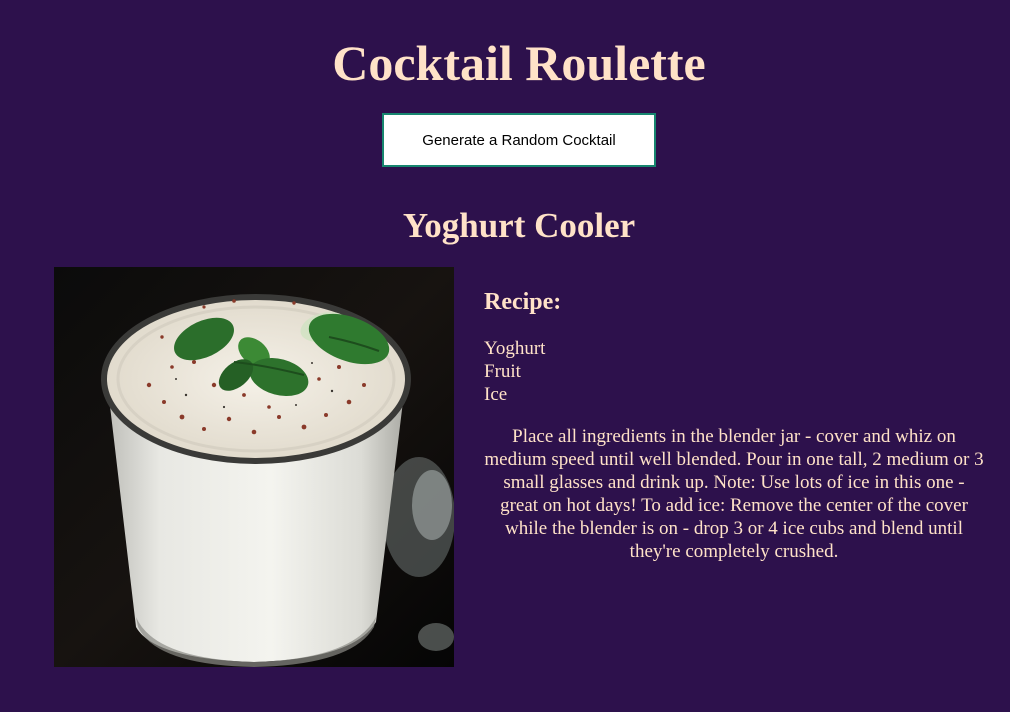 This screenshot has width=1010, height=712. What do you see at coordinates (519, 63) in the screenshot?
I see `app-title: Cocktail Roulette` at bounding box center [519, 63].